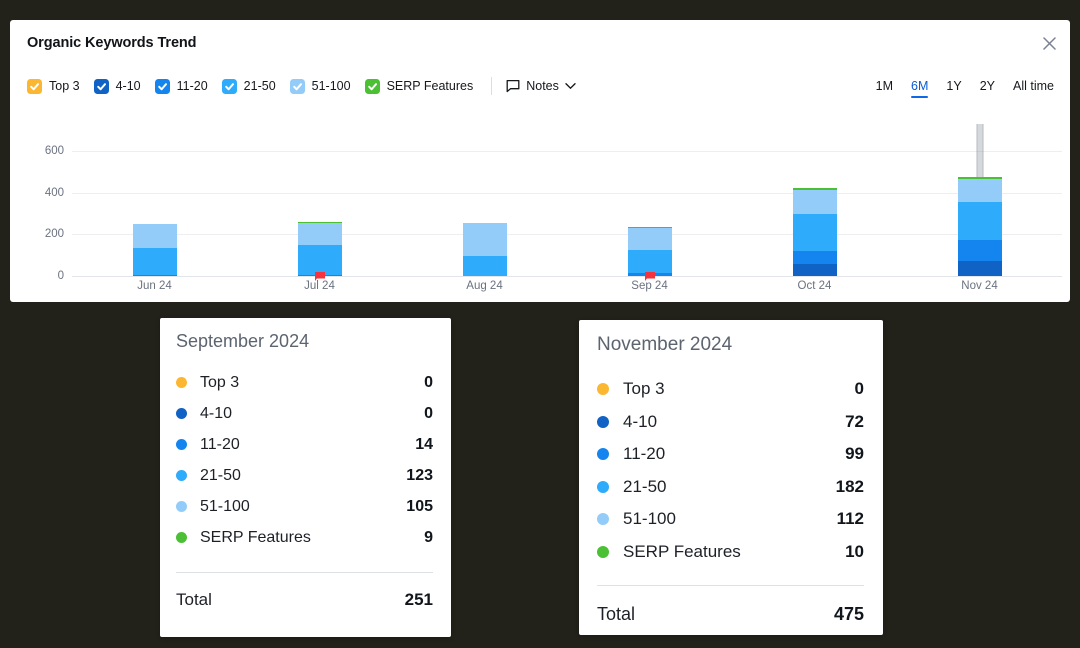 The width and height of the screenshot is (1080, 648). I want to click on legend-item-11-20: 11-20, so click(181, 86).